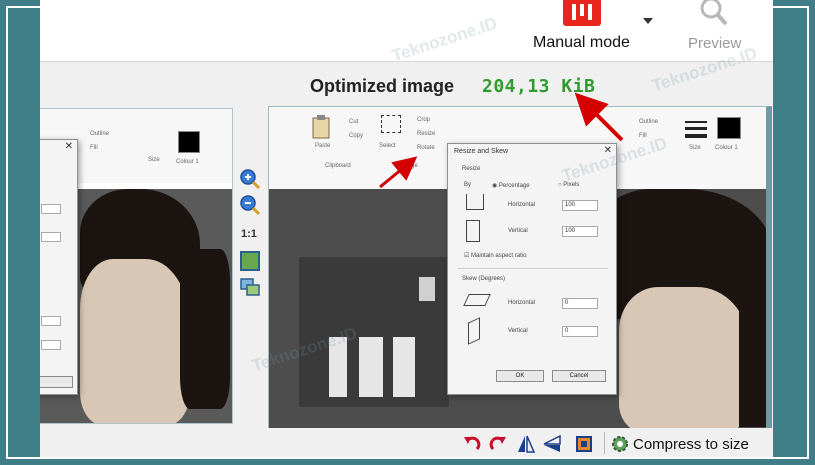  What do you see at coordinates (580, 231) in the screenshot?
I see `vertical-input: 100` at bounding box center [580, 231].